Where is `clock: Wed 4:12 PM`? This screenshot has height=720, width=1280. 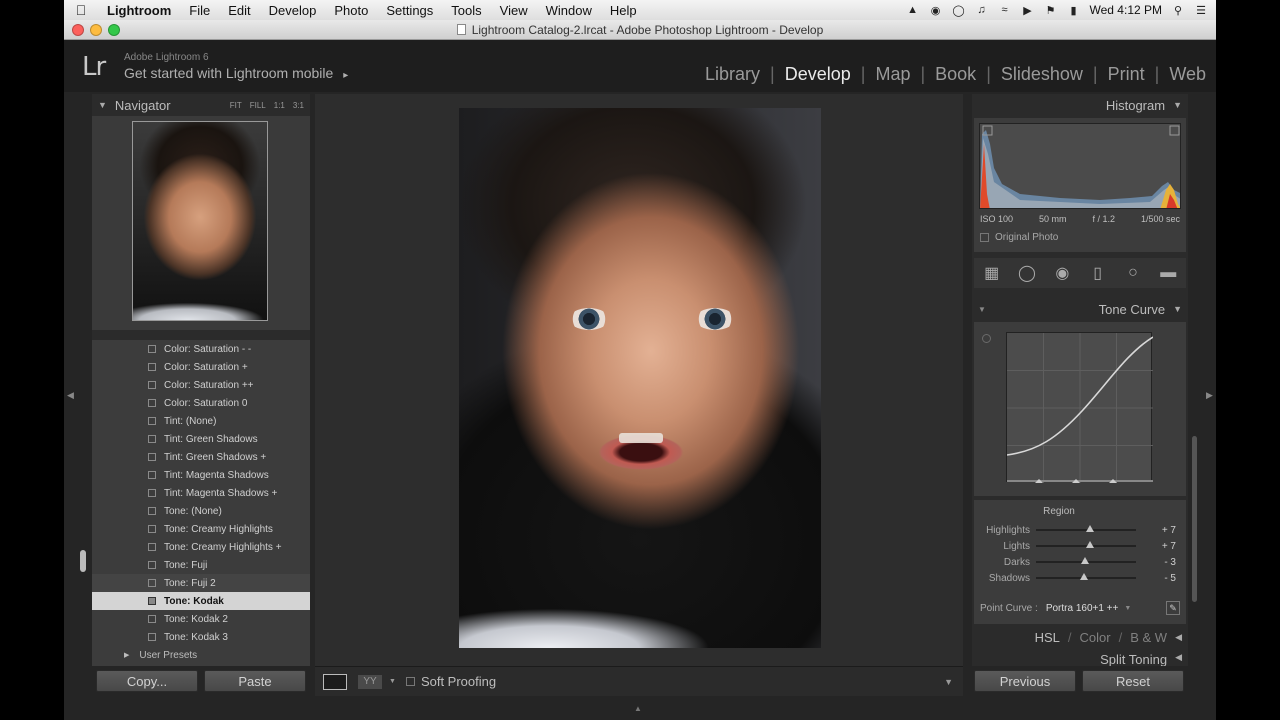
clock: Wed 4:12 PM is located at coordinates (1126, 10).